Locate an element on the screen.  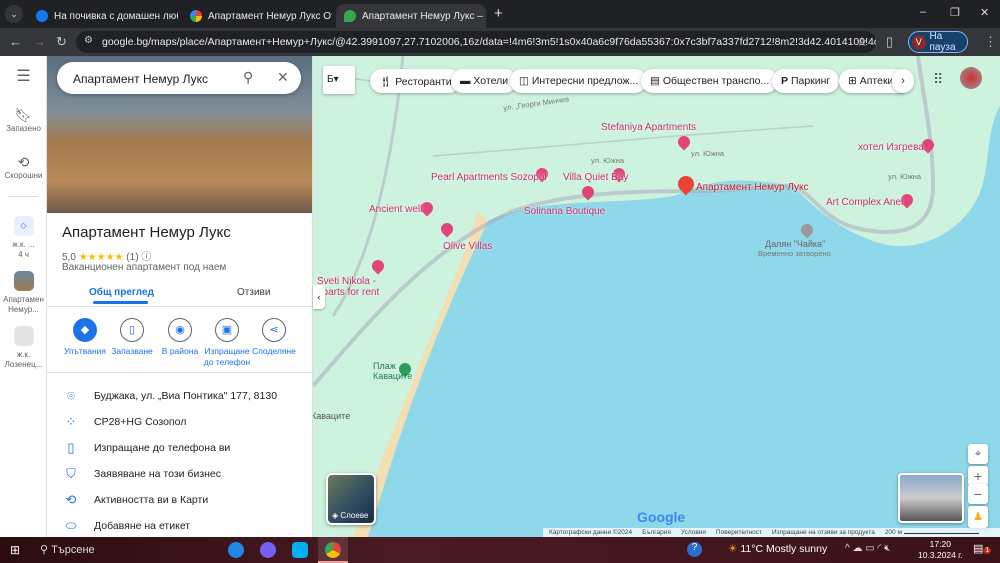
poi-label: Solinaria Boutique is located at coordinates (564, 211).